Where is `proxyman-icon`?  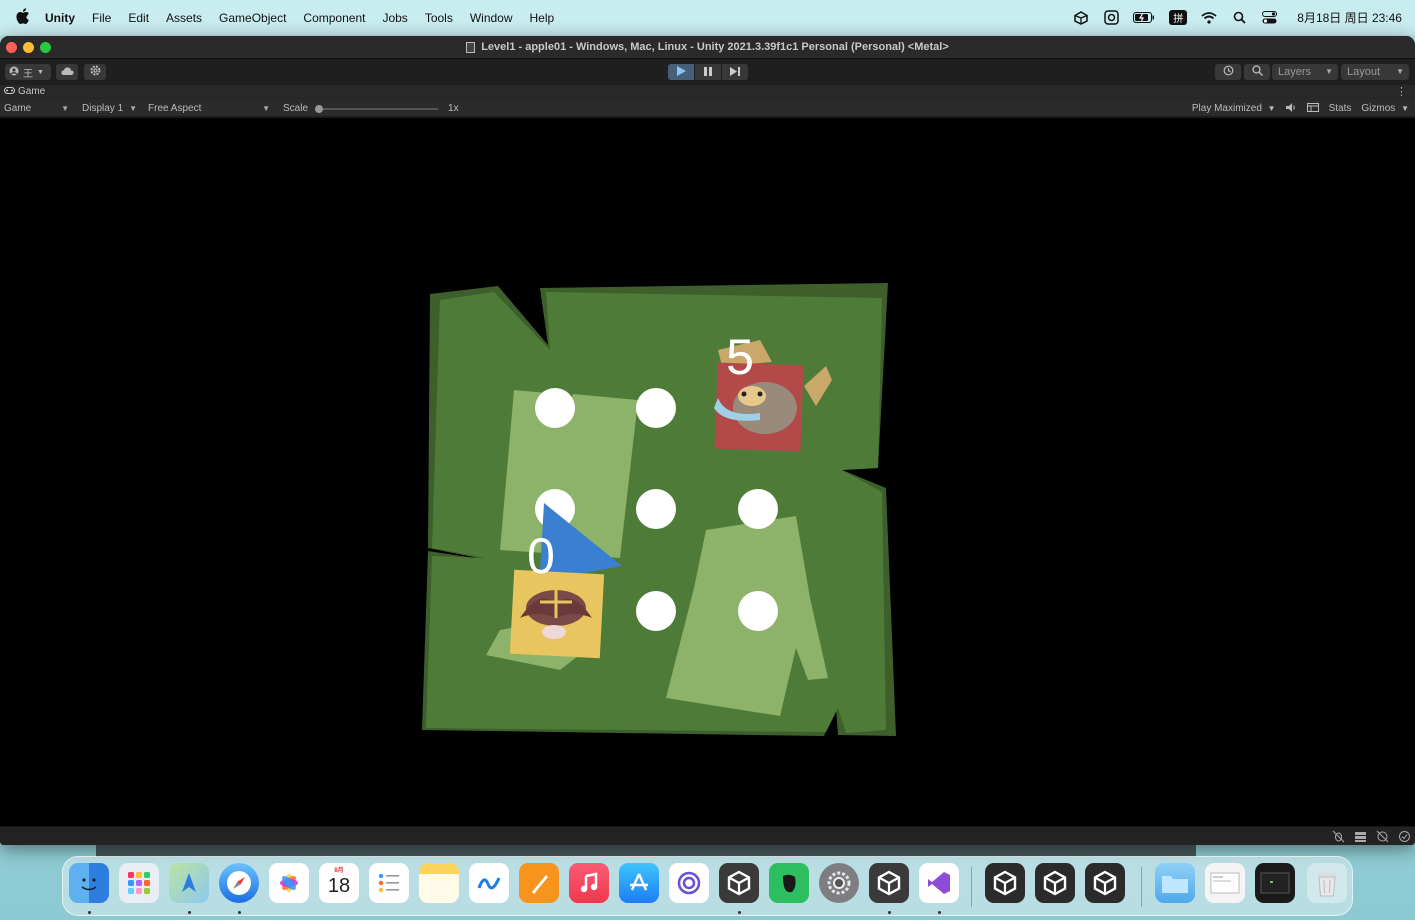 proxyman-icon is located at coordinates (689, 883).